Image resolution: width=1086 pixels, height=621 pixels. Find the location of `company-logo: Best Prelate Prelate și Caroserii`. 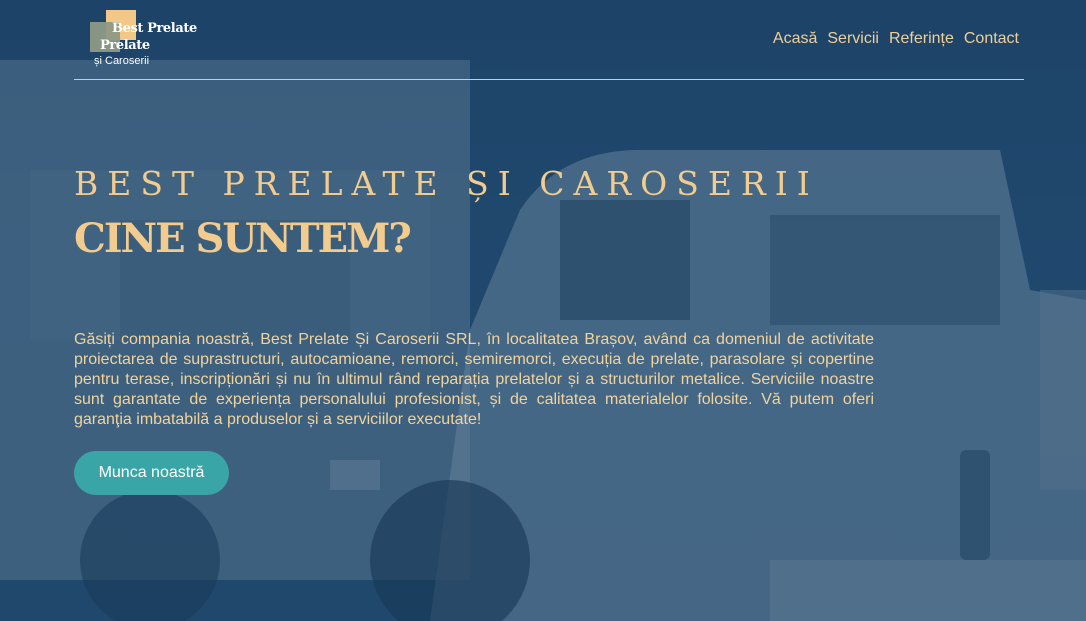

company-logo: Best Prelate Prelate și Caroserii is located at coordinates (150, 39).